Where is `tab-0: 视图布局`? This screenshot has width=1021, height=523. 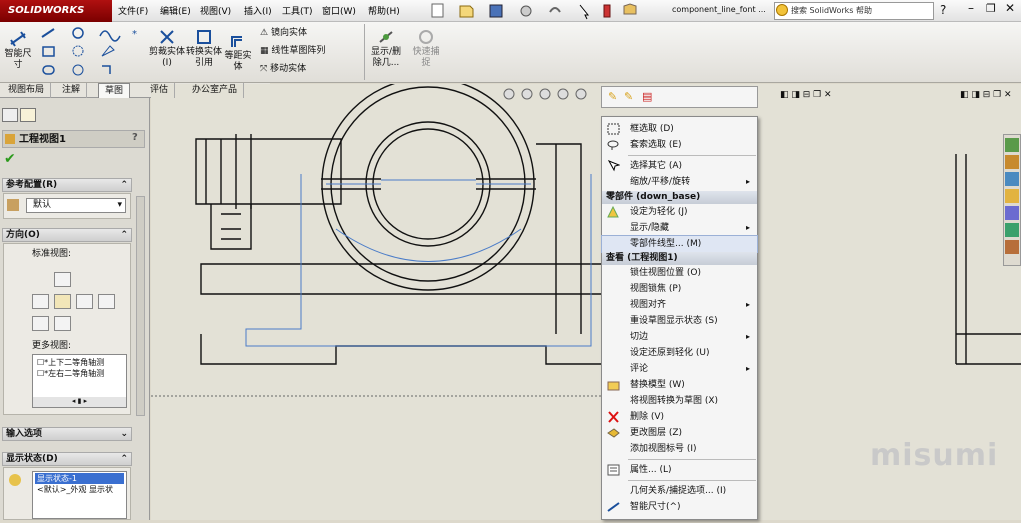
tab-0: 视图布局 is located at coordinates (27, 90).